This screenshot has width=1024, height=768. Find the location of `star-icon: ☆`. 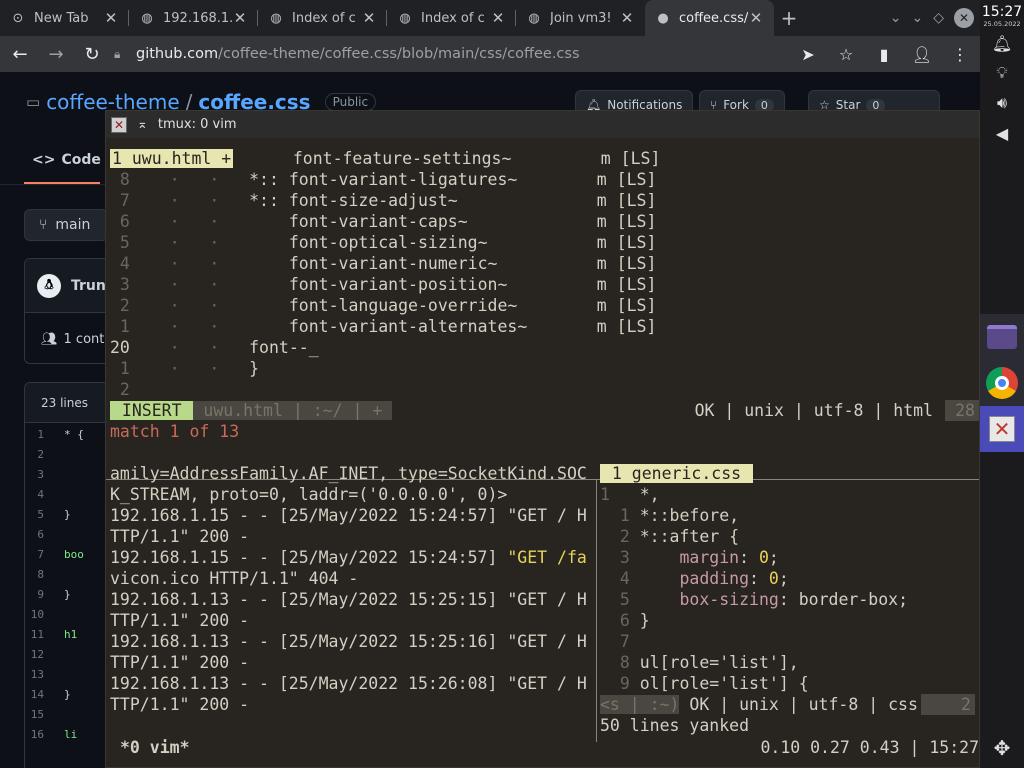

star-icon: ☆ is located at coordinates (846, 54).